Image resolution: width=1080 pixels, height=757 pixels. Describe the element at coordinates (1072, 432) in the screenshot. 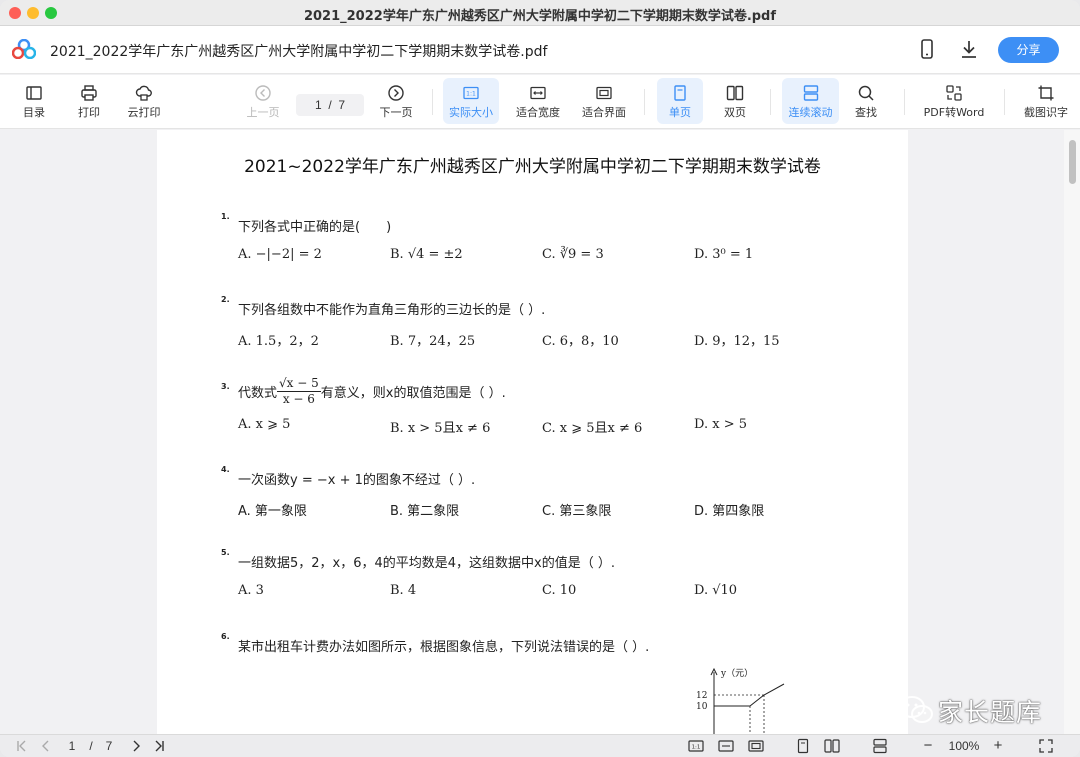

I see `vertical-scrollbar` at that location.